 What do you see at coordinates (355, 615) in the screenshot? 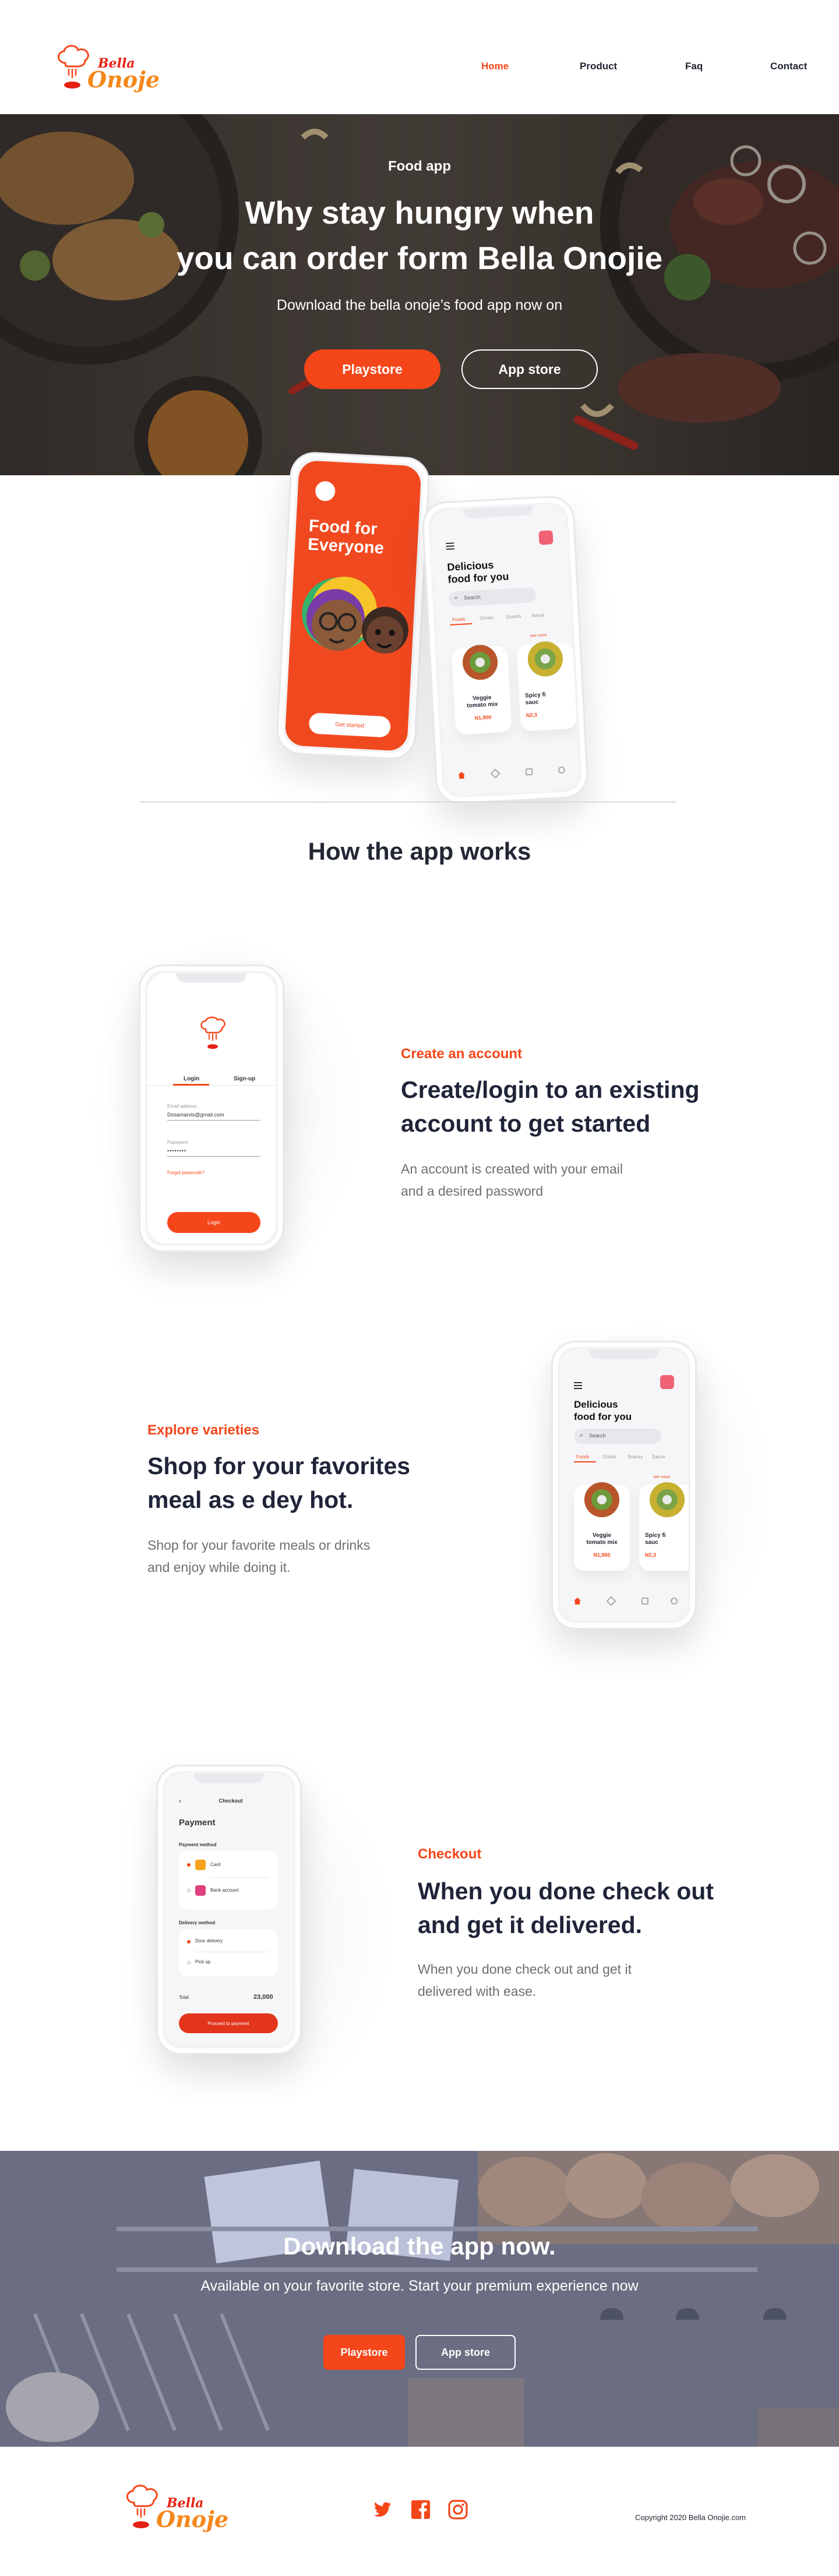
I see `avatar-illustration` at bounding box center [355, 615].